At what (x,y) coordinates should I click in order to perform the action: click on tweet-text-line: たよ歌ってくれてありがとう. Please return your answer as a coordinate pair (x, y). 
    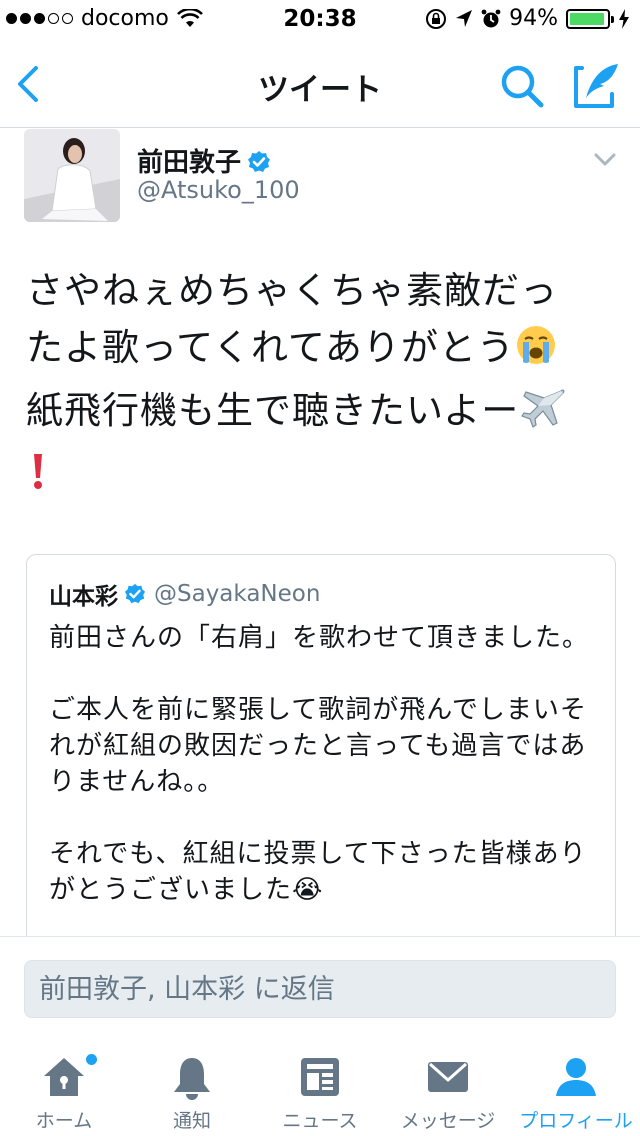
    Looking at the image, I should click on (324, 350).